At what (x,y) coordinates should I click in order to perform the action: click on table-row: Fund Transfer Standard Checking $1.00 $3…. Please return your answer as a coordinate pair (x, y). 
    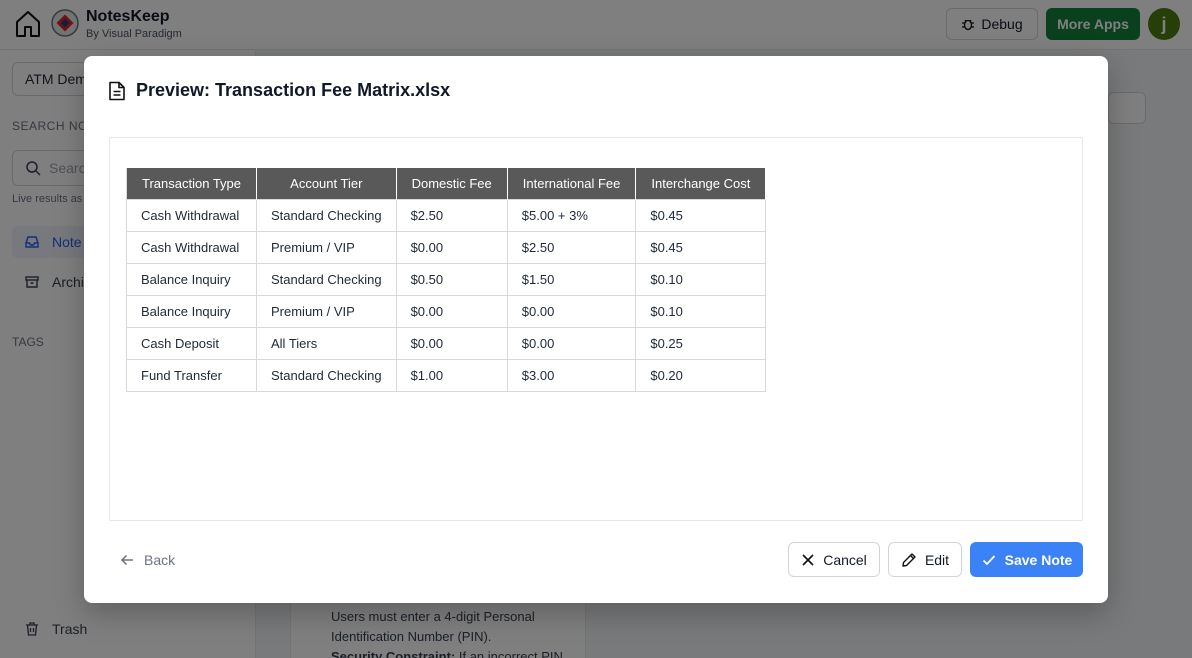
    Looking at the image, I should click on (446, 375).